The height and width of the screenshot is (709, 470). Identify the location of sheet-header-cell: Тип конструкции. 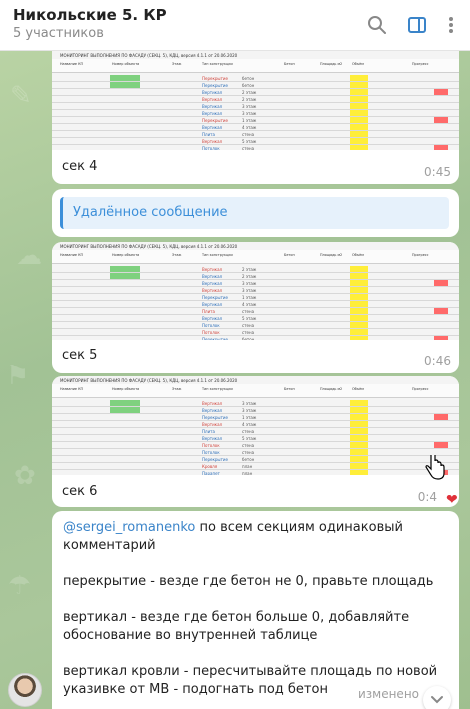
(217, 389).